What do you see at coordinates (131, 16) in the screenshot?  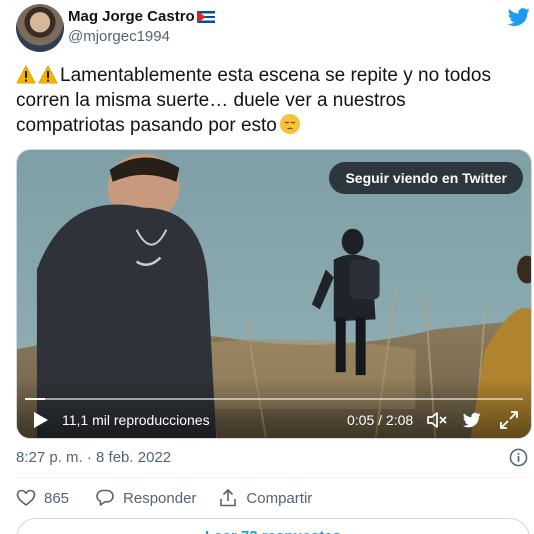 I see `author-display-name: Mag Jorge Castro` at bounding box center [131, 16].